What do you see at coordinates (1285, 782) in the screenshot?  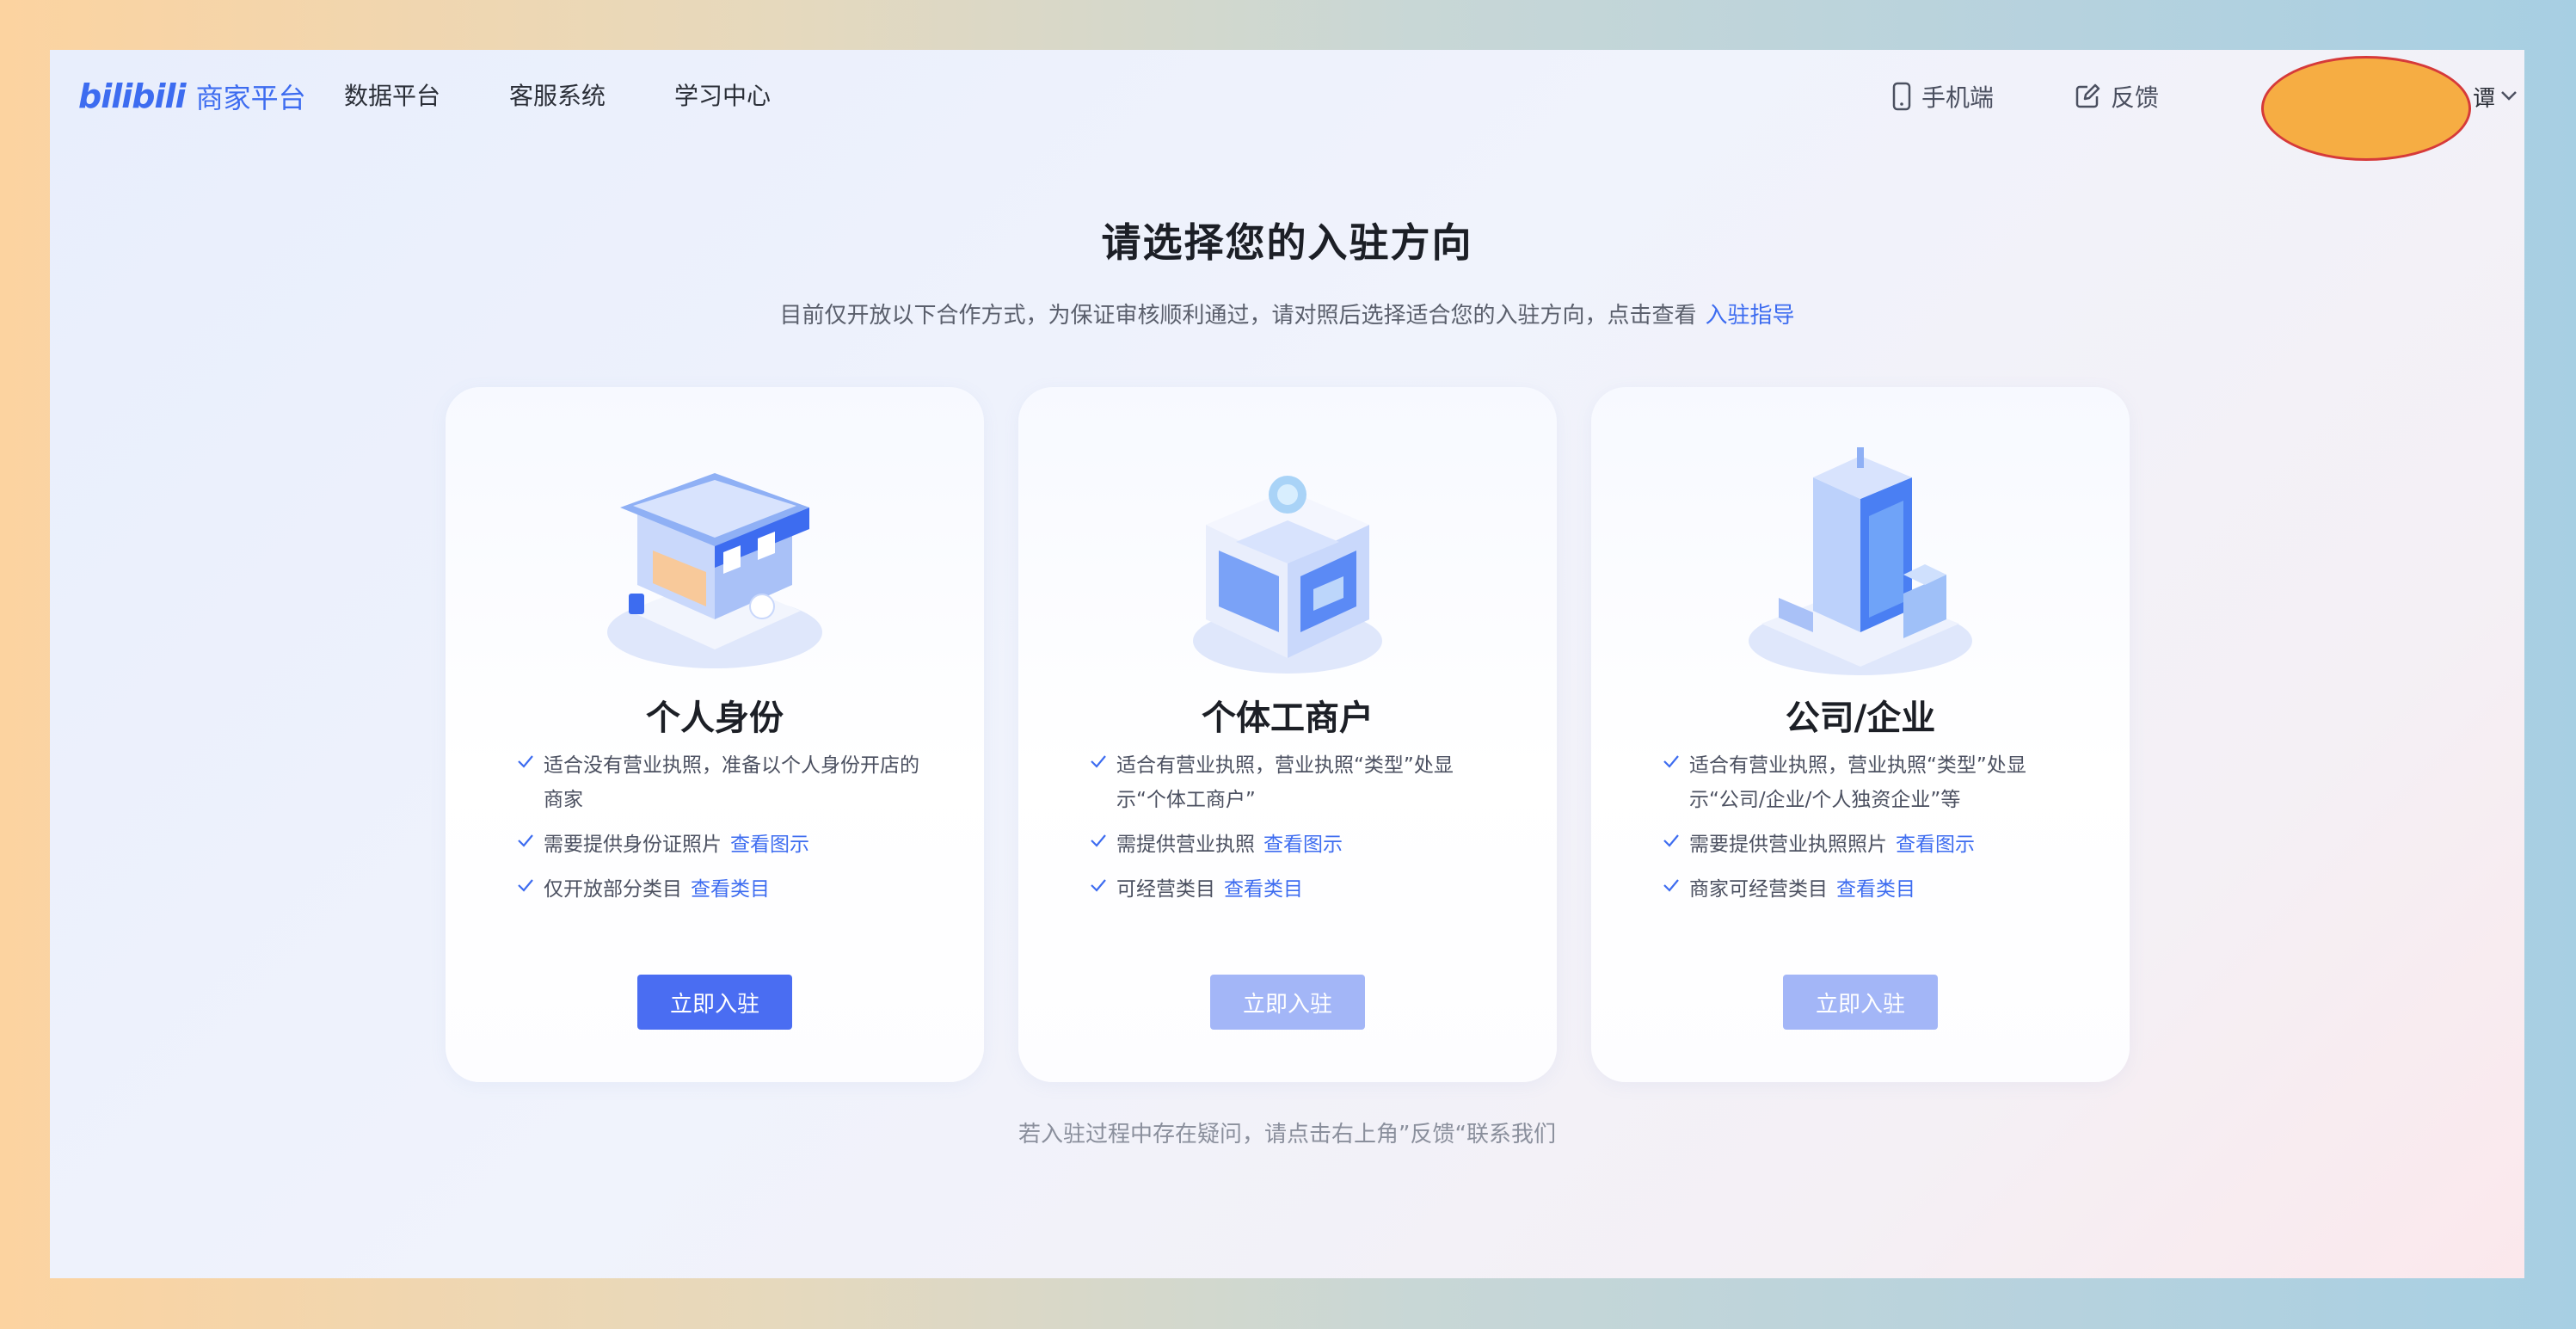 I see `feature-text: 适合有营业执照，营业执照“类型”处显示“个体工商户”` at bounding box center [1285, 782].